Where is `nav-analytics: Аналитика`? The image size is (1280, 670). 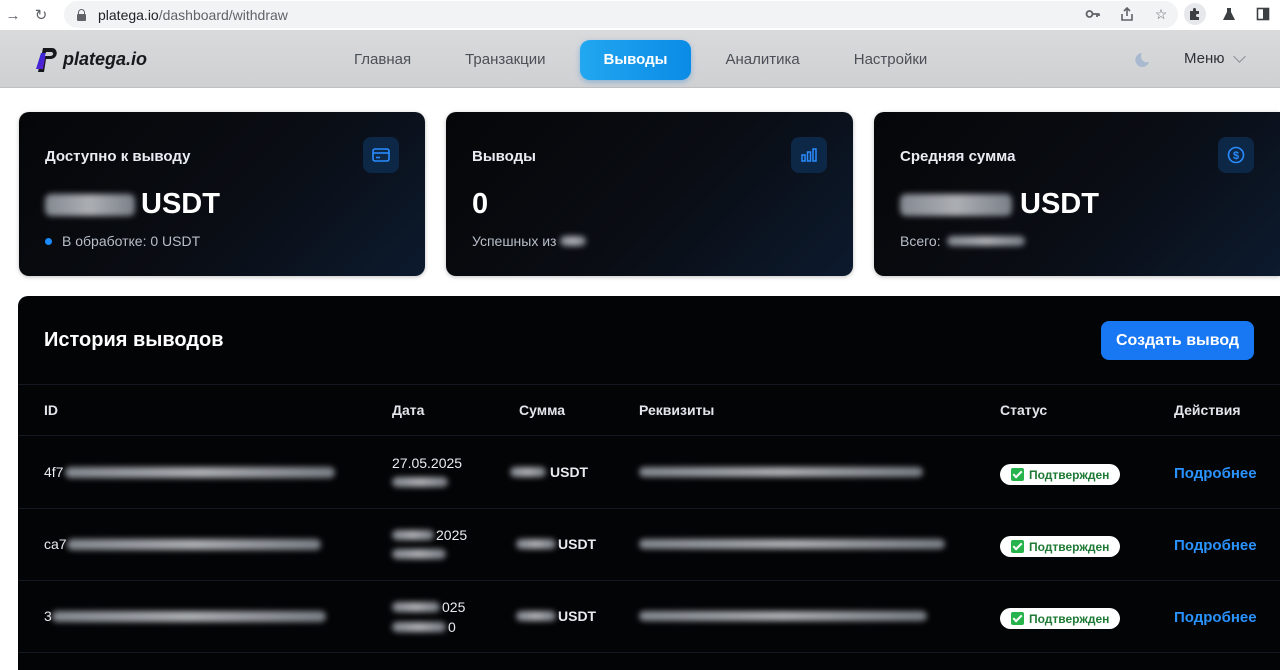
nav-analytics: Аналитика is located at coordinates (762, 60).